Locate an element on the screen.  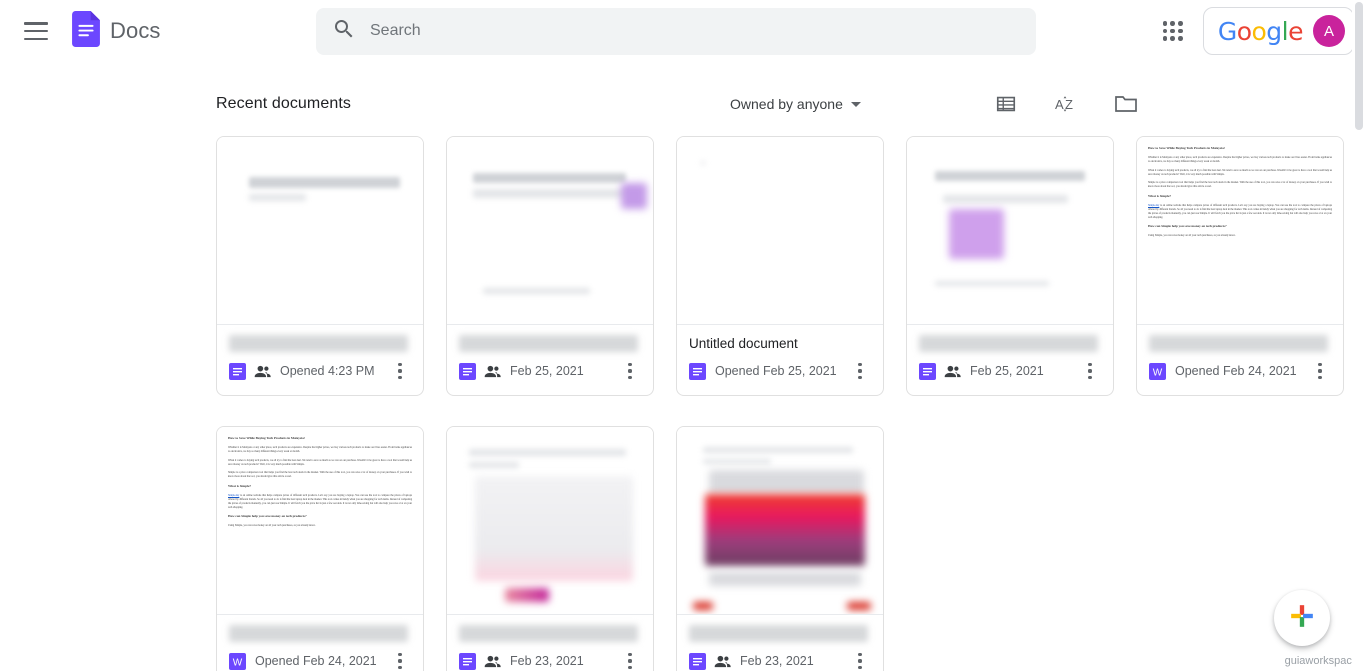
google-account-chip: Google A is located at coordinates (1278, 31).